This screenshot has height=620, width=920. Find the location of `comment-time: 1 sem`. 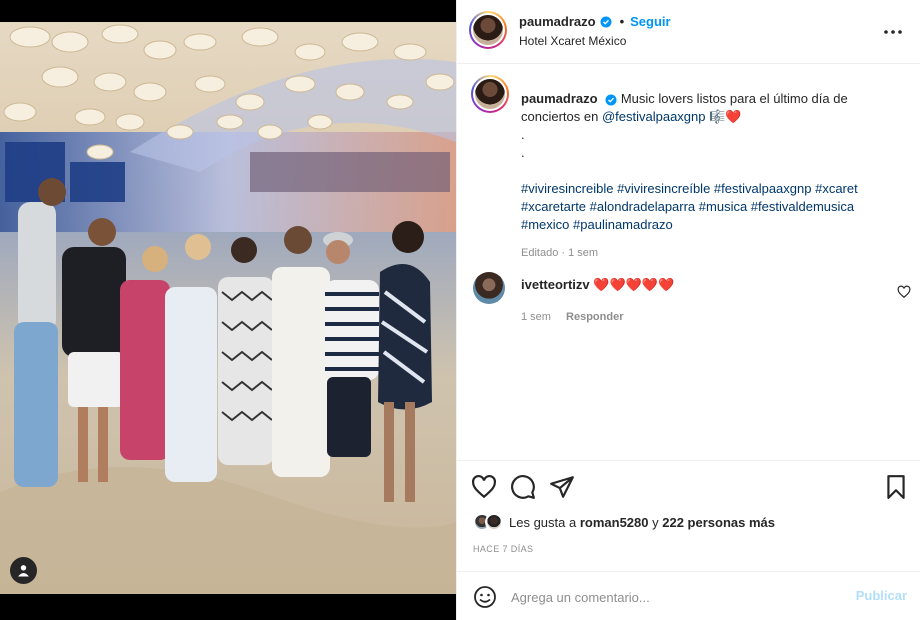

comment-time: 1 sem is located at coordinates (536, 317).